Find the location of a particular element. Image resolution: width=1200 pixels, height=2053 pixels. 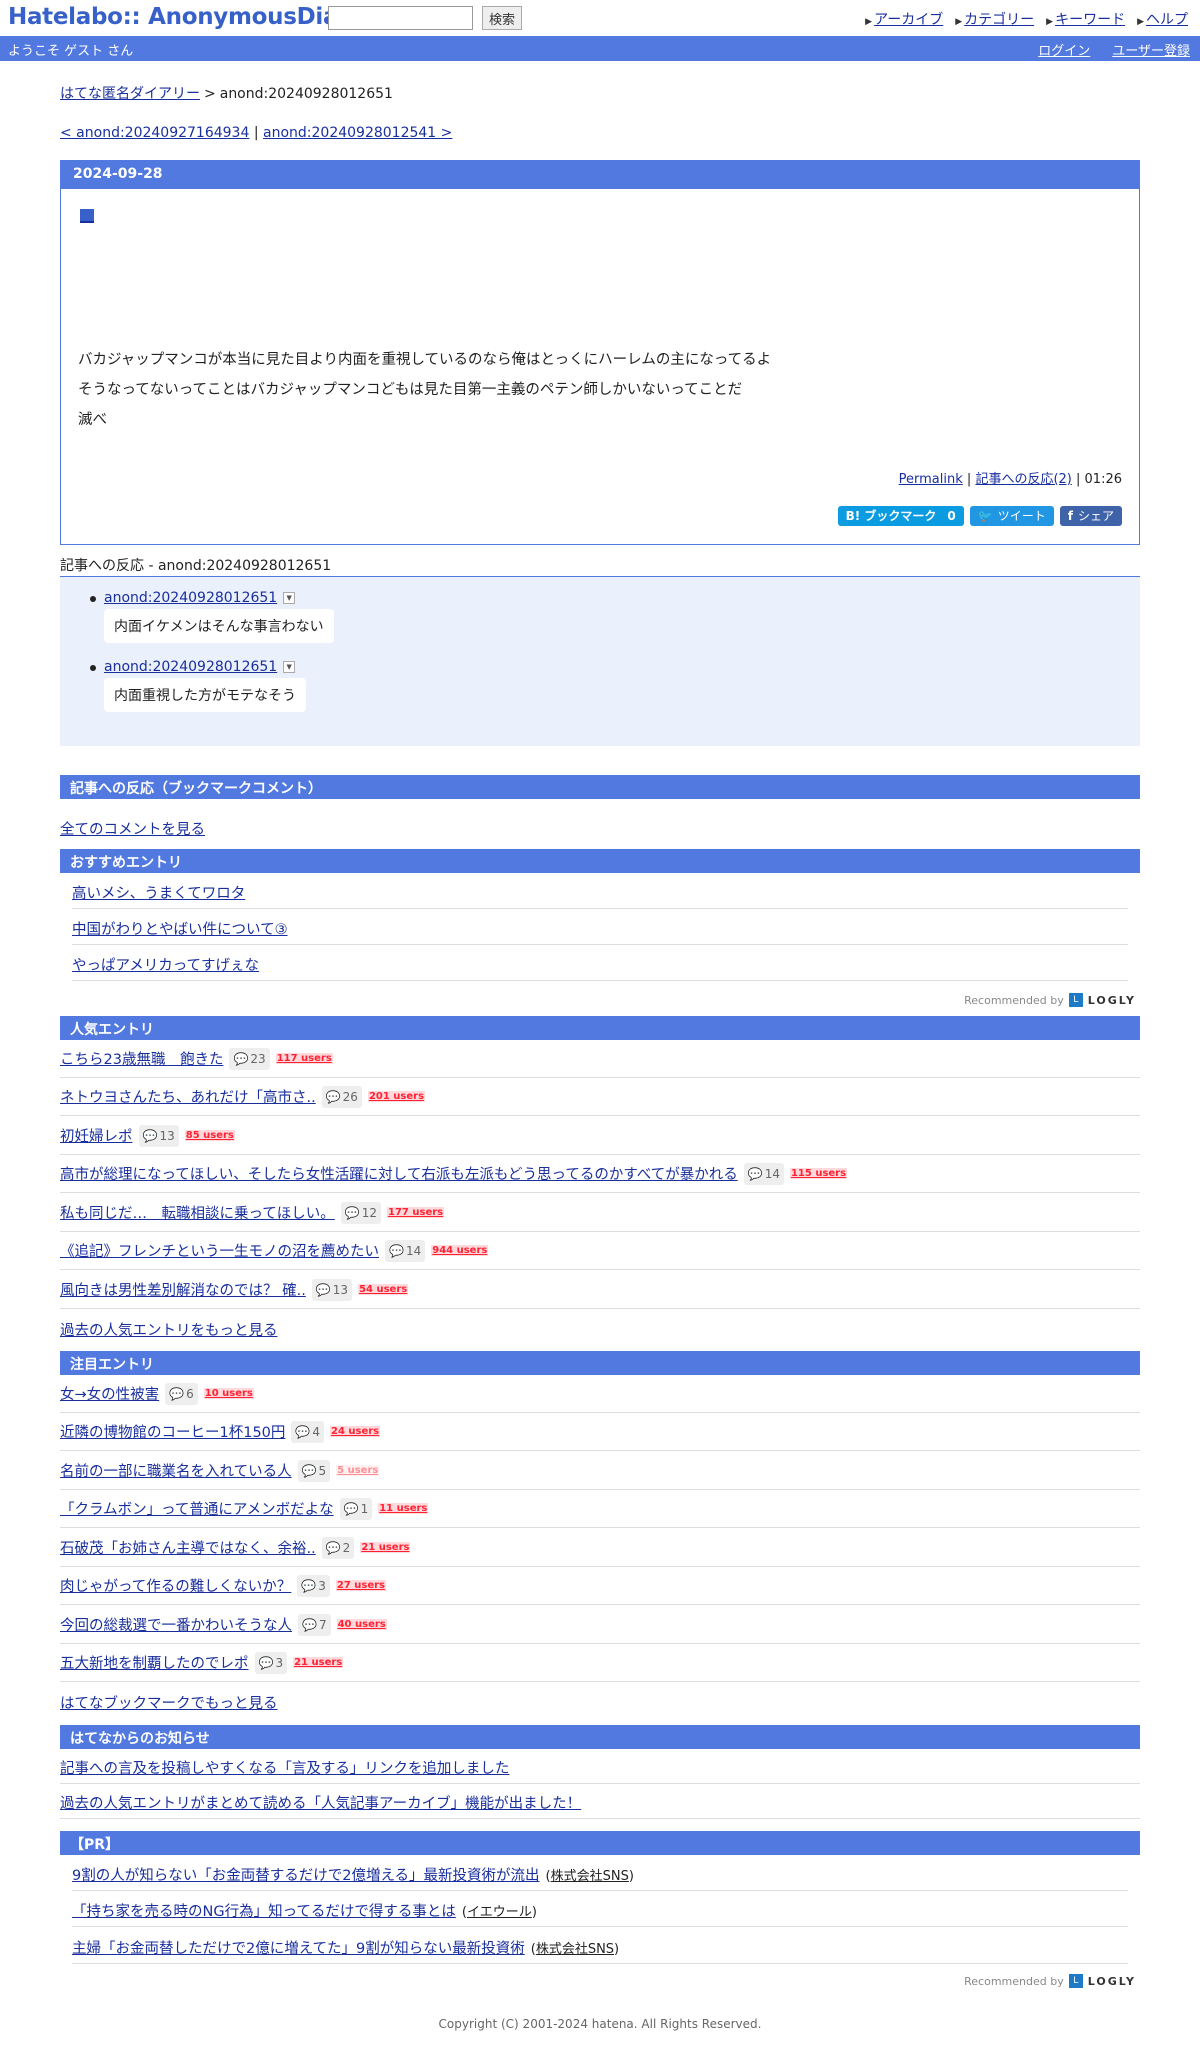

comment-count: 💬 23 is located at coordinates (249, 1058).